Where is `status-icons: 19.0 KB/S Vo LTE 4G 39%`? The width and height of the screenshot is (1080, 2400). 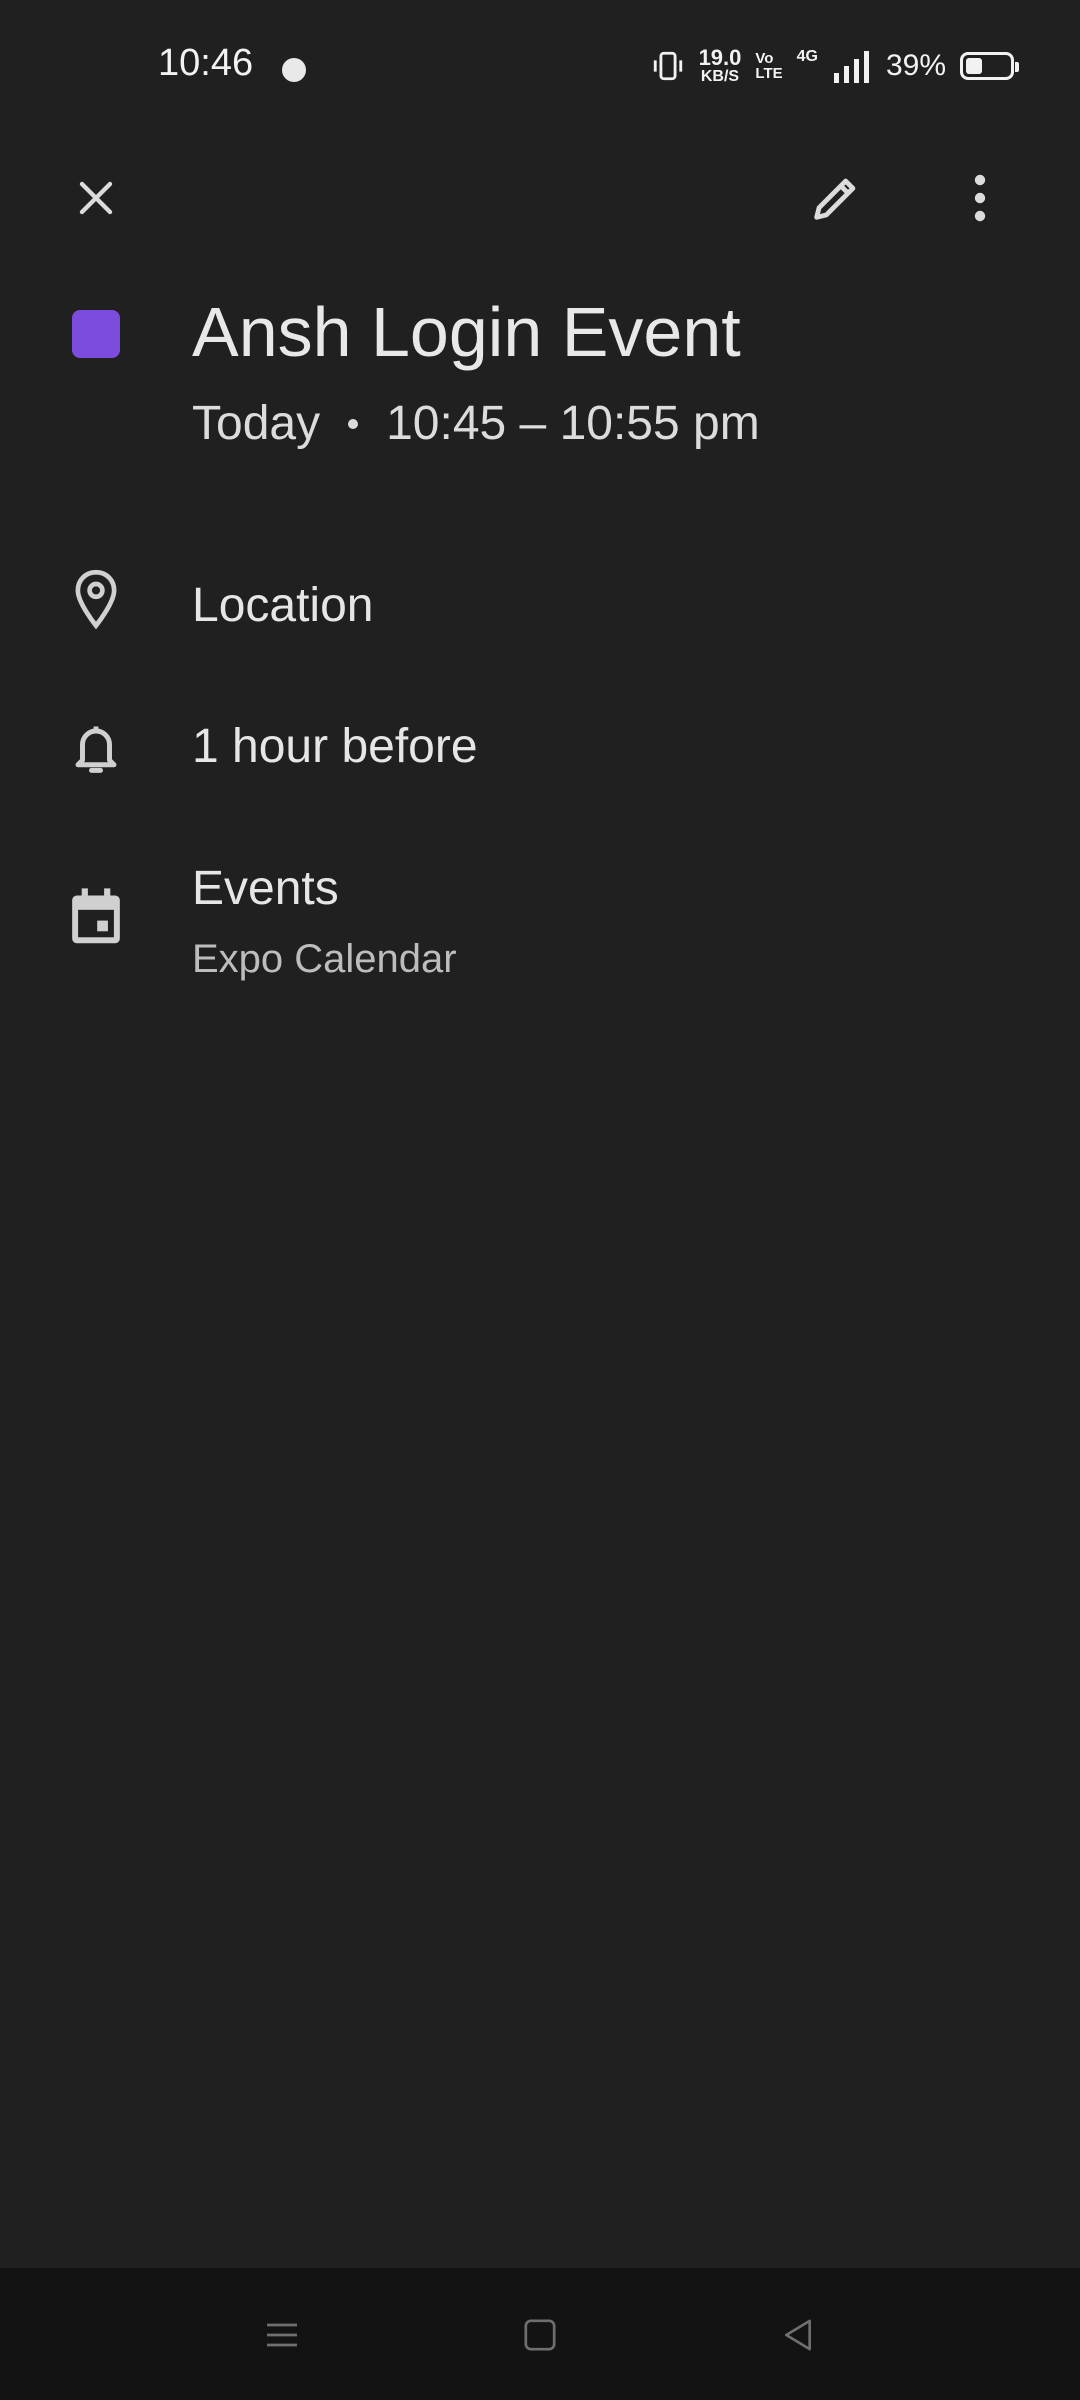
status-icons: 19.0 KB/S Vo LTE 4G 39% is located at coordinates (835, 66).